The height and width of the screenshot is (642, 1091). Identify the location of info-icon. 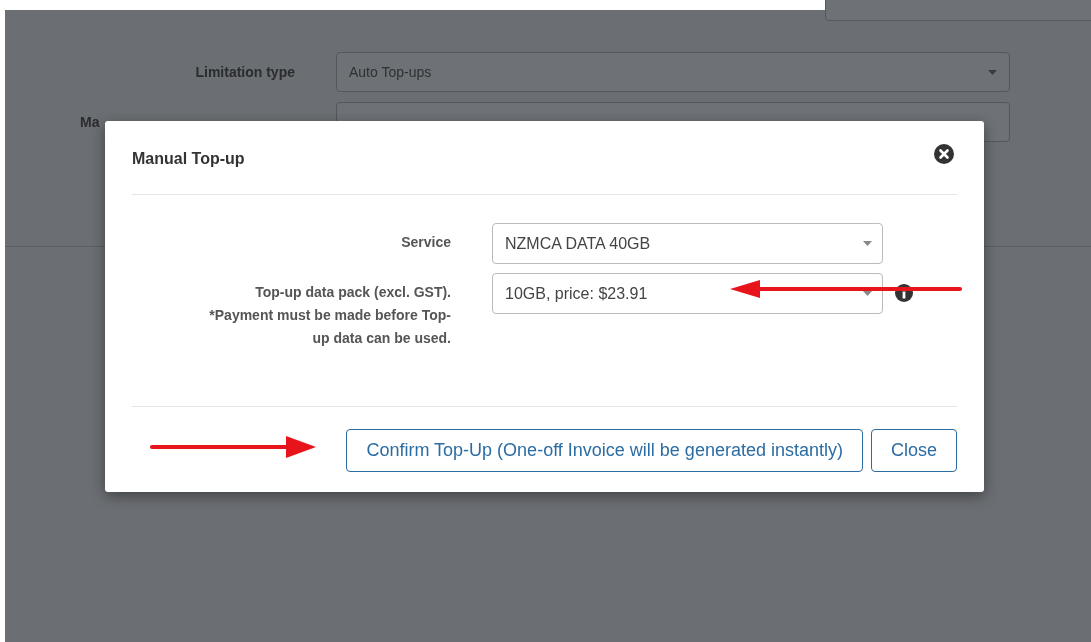
(904, 293).